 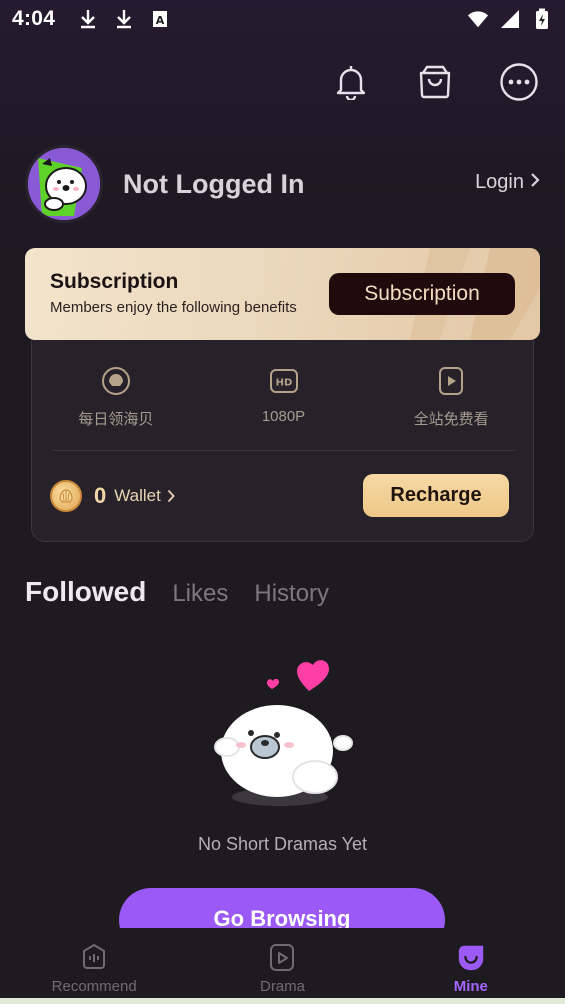 I want to click on tab-history: History, so click(x=291, y=594).